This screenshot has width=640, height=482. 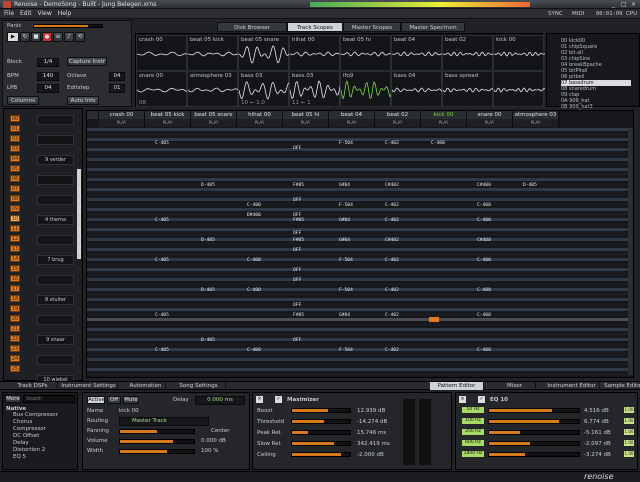 I want to click on dsp-list-item: Bus Compressor, so click(x=35, y=415).